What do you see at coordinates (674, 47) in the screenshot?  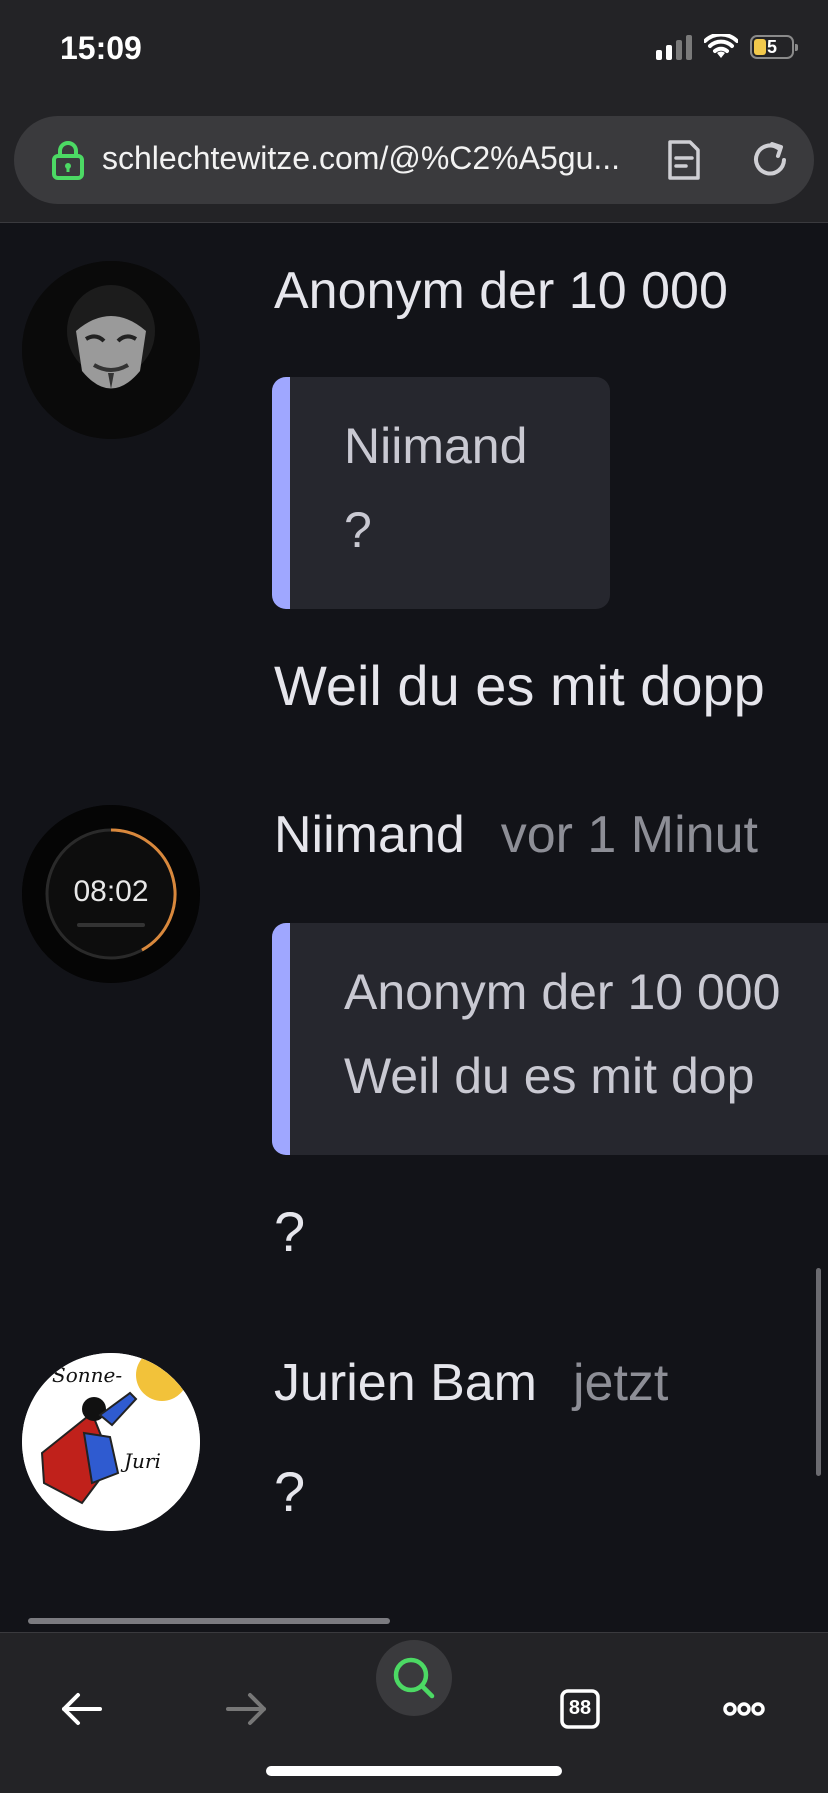 I see `cellular-signal-icon` at bounding box center [674, 47].